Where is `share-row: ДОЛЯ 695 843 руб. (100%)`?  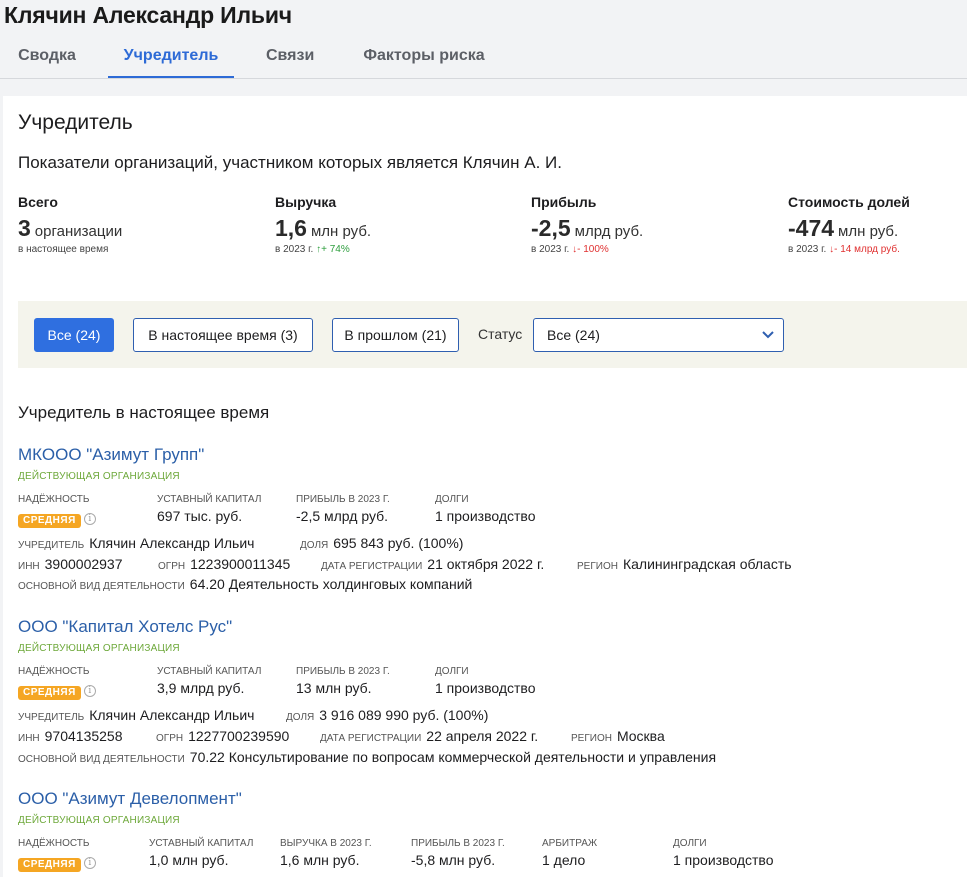 share-row: ДОЛЯ 695 843 руб. (100%) is located at coordinates (381, 544).